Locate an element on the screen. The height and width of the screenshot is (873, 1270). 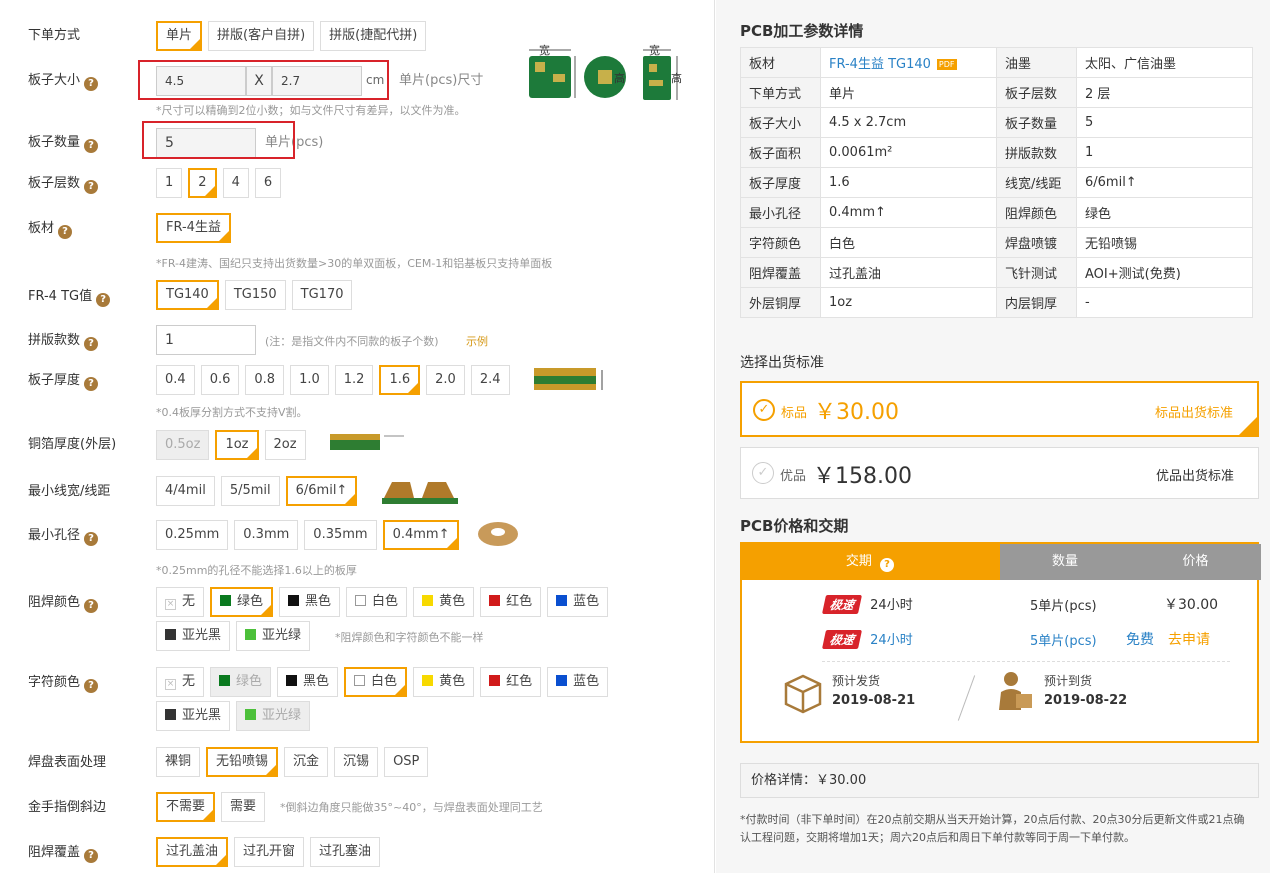
trace-option: 6/6mil↑ is located at coordinates (321, 491).